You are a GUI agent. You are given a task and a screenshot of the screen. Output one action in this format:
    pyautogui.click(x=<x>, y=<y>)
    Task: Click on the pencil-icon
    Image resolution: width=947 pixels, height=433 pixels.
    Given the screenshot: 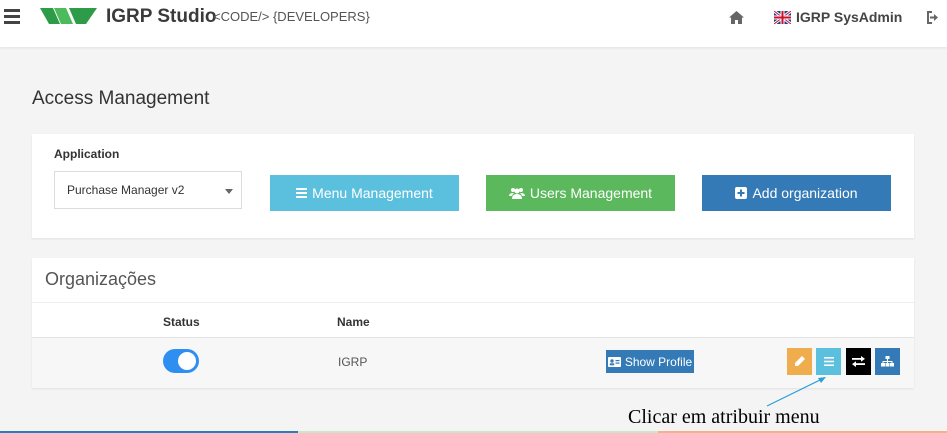 What is the action you would take?
    pyautogui.click(x=800, y=361)
    